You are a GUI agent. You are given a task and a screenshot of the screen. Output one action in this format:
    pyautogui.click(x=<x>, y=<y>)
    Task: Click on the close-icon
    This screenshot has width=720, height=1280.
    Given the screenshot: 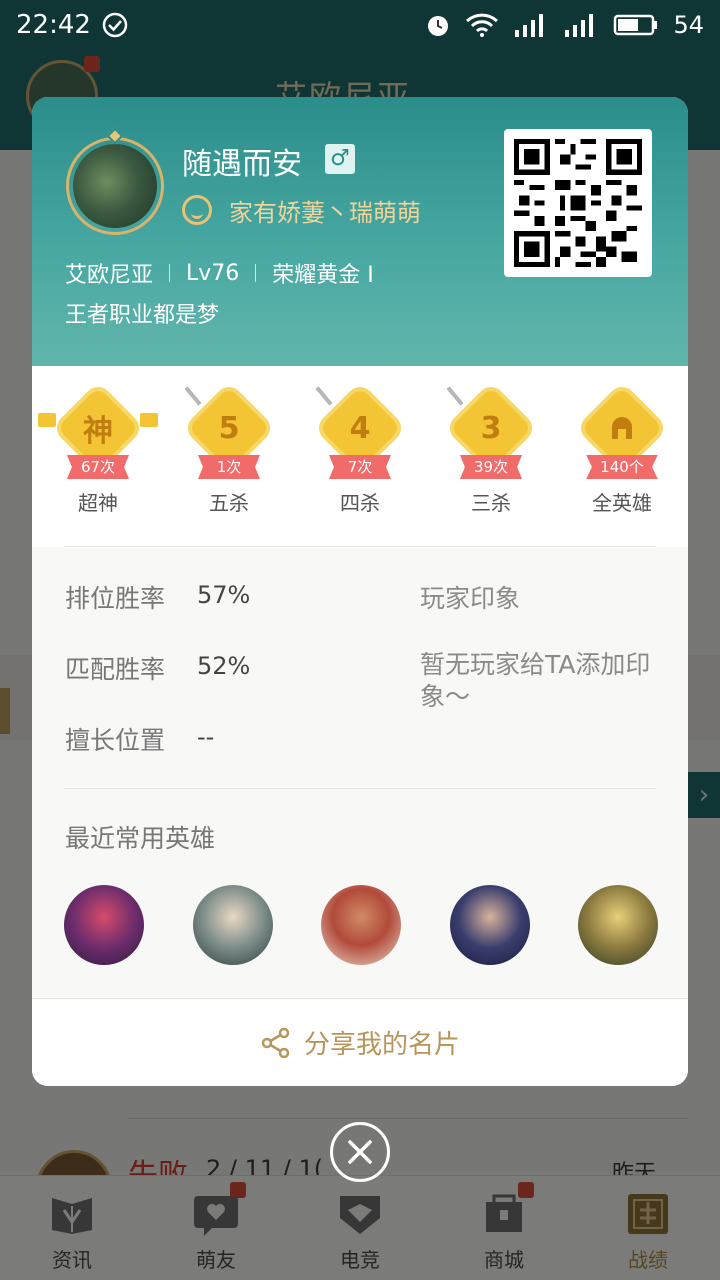 What is the action you would take?
    pyautogui.click(x=360, y=1152)
    